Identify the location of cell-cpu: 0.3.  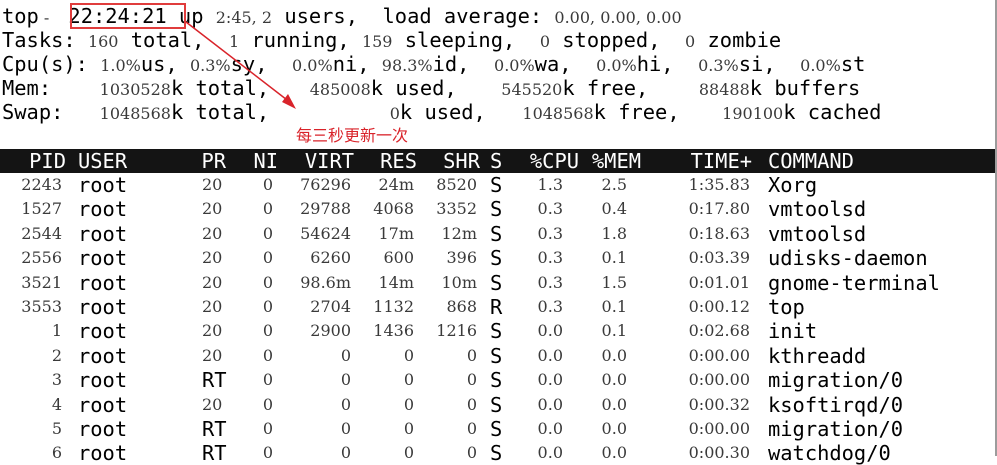
(550, 282).